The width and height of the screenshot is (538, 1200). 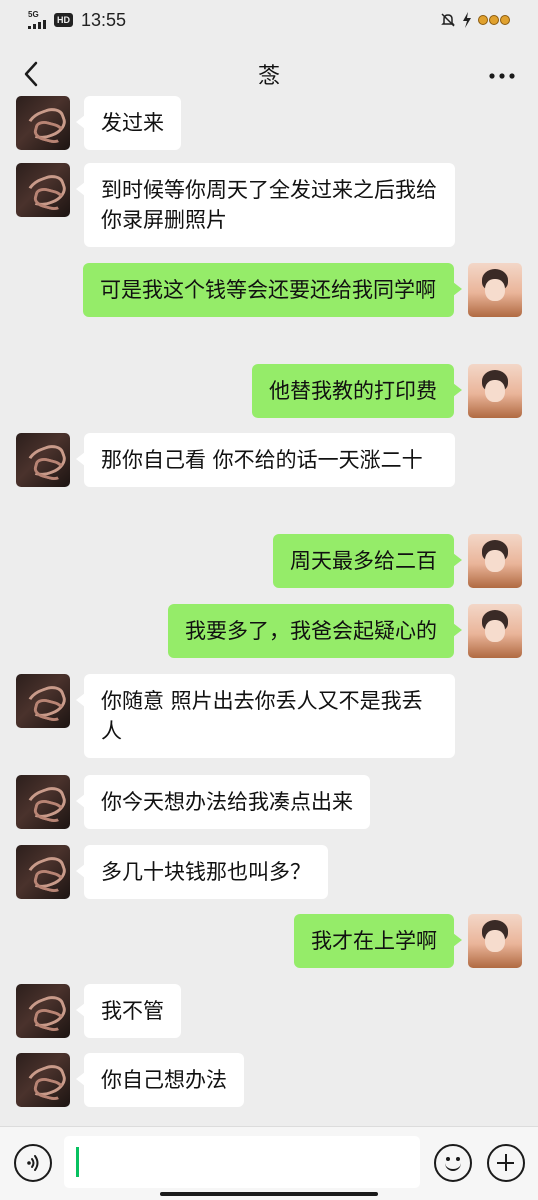 I want to click on message-bubble: 可是我这个钱等会还要还给我同学啊, so click(x=272, y=290).